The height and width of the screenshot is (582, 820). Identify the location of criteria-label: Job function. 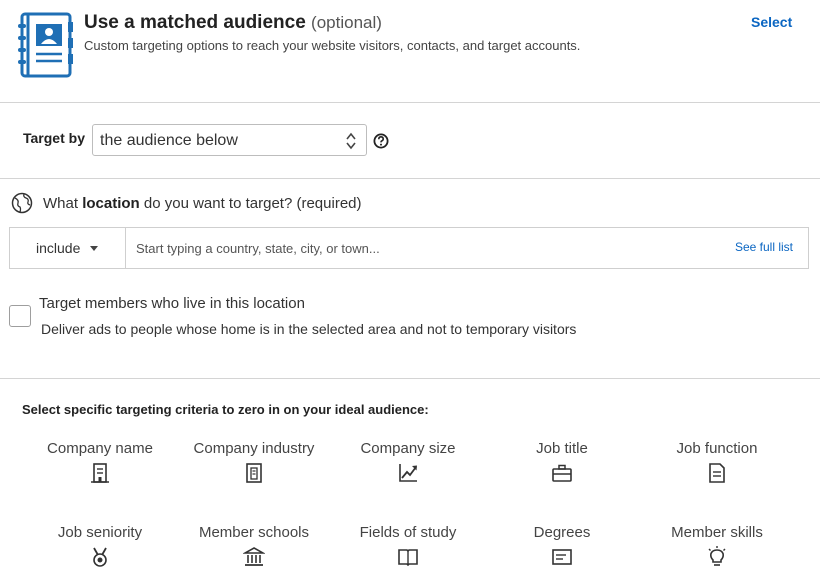
(717, 448).